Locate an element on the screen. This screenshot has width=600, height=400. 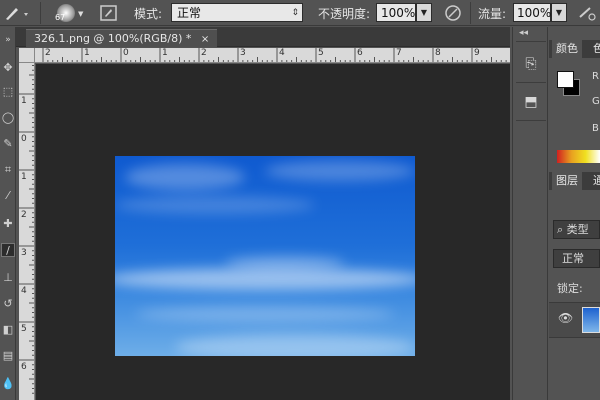
chevron-down-icon: ▼ is located at coordinates (81, 14).